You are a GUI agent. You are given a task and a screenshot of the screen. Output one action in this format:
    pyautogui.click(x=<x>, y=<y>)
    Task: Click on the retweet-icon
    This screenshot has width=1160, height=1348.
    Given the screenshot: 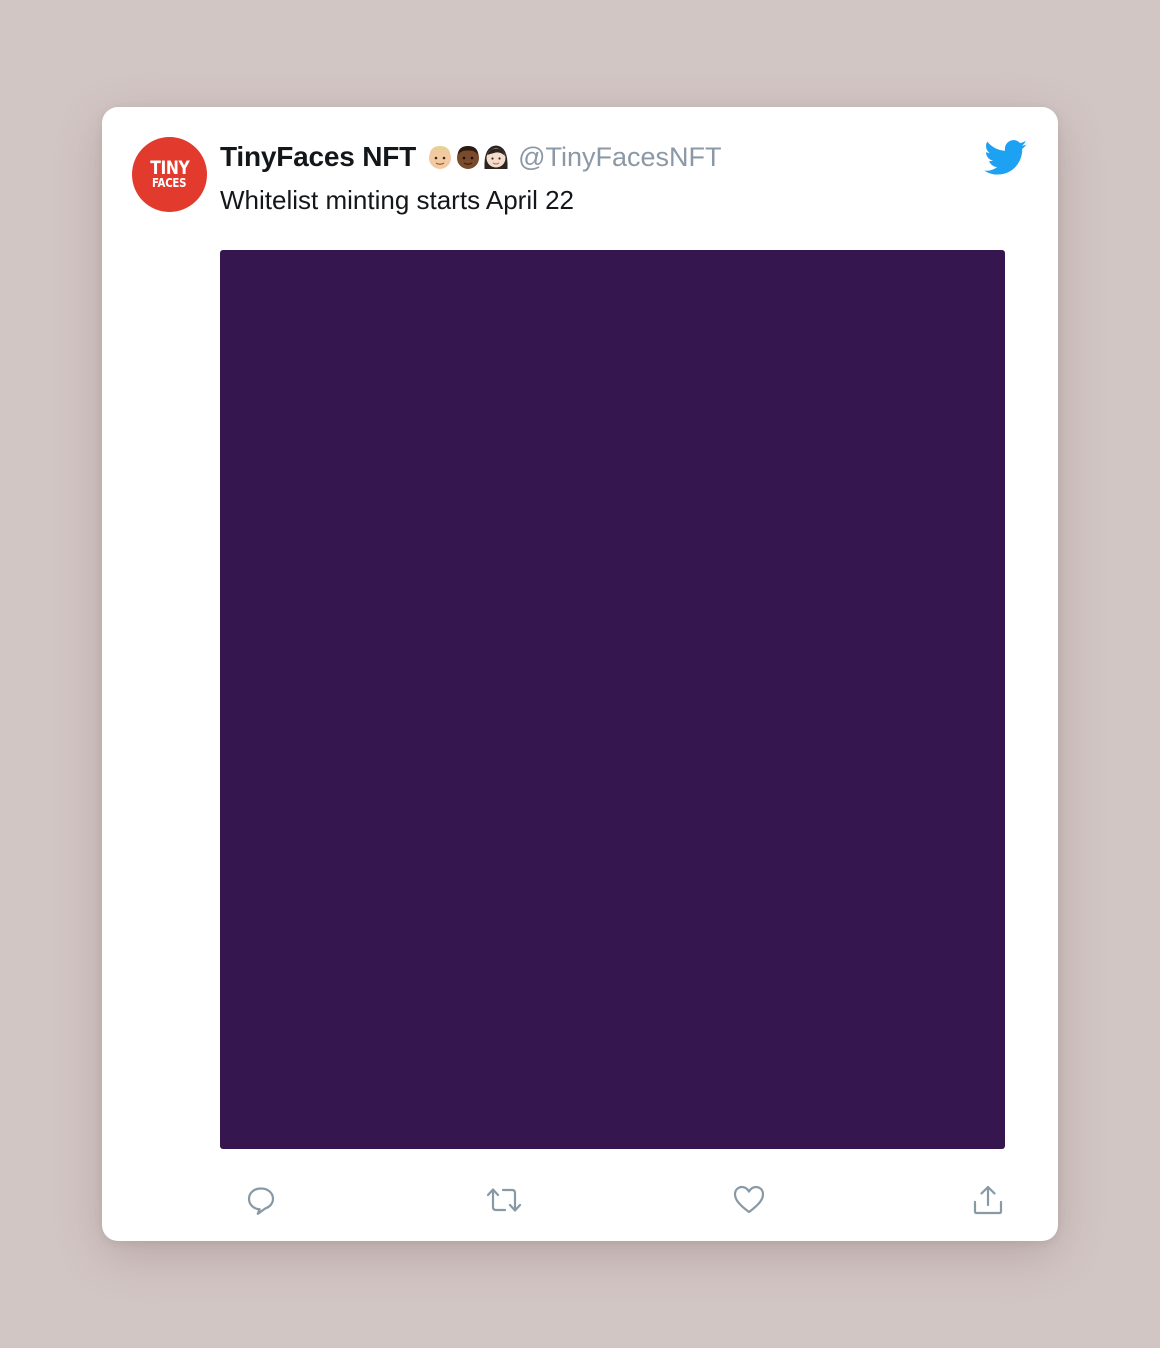 What is the action you would take?
    pyautogui.click(x=504, y=1200)
    